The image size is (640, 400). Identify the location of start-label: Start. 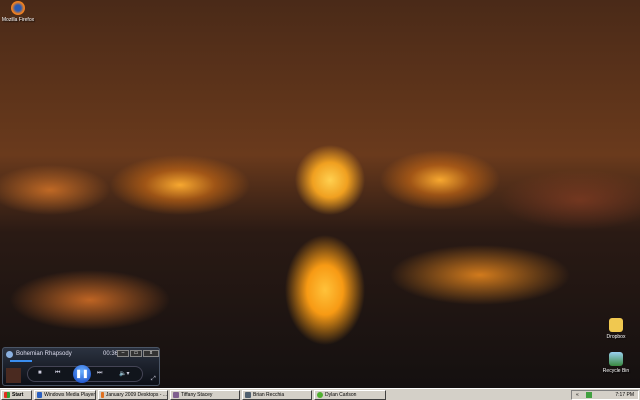
(18, 395).